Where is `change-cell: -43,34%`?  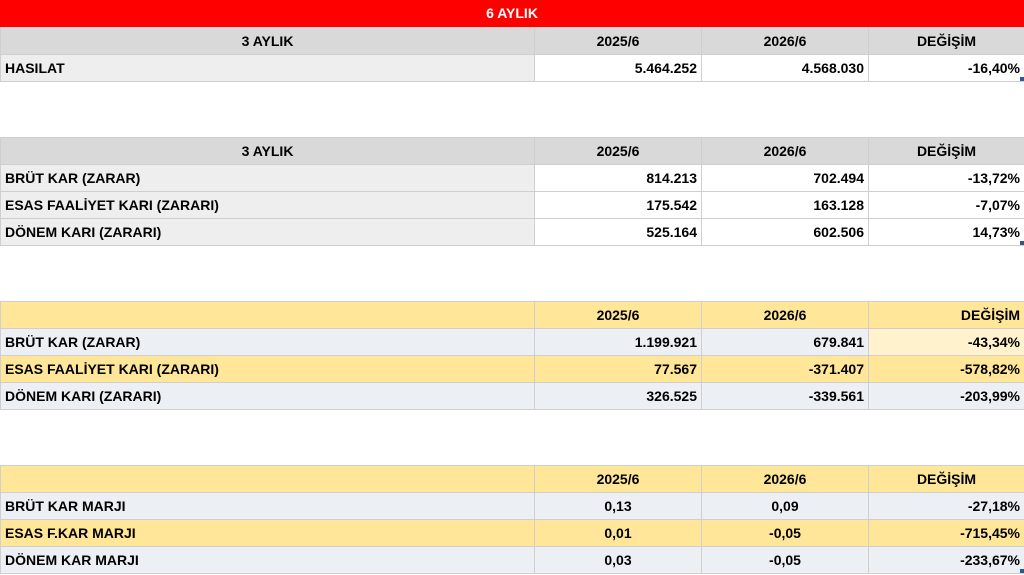 change-cell: -43,34% is located at coordinates (946, 342).